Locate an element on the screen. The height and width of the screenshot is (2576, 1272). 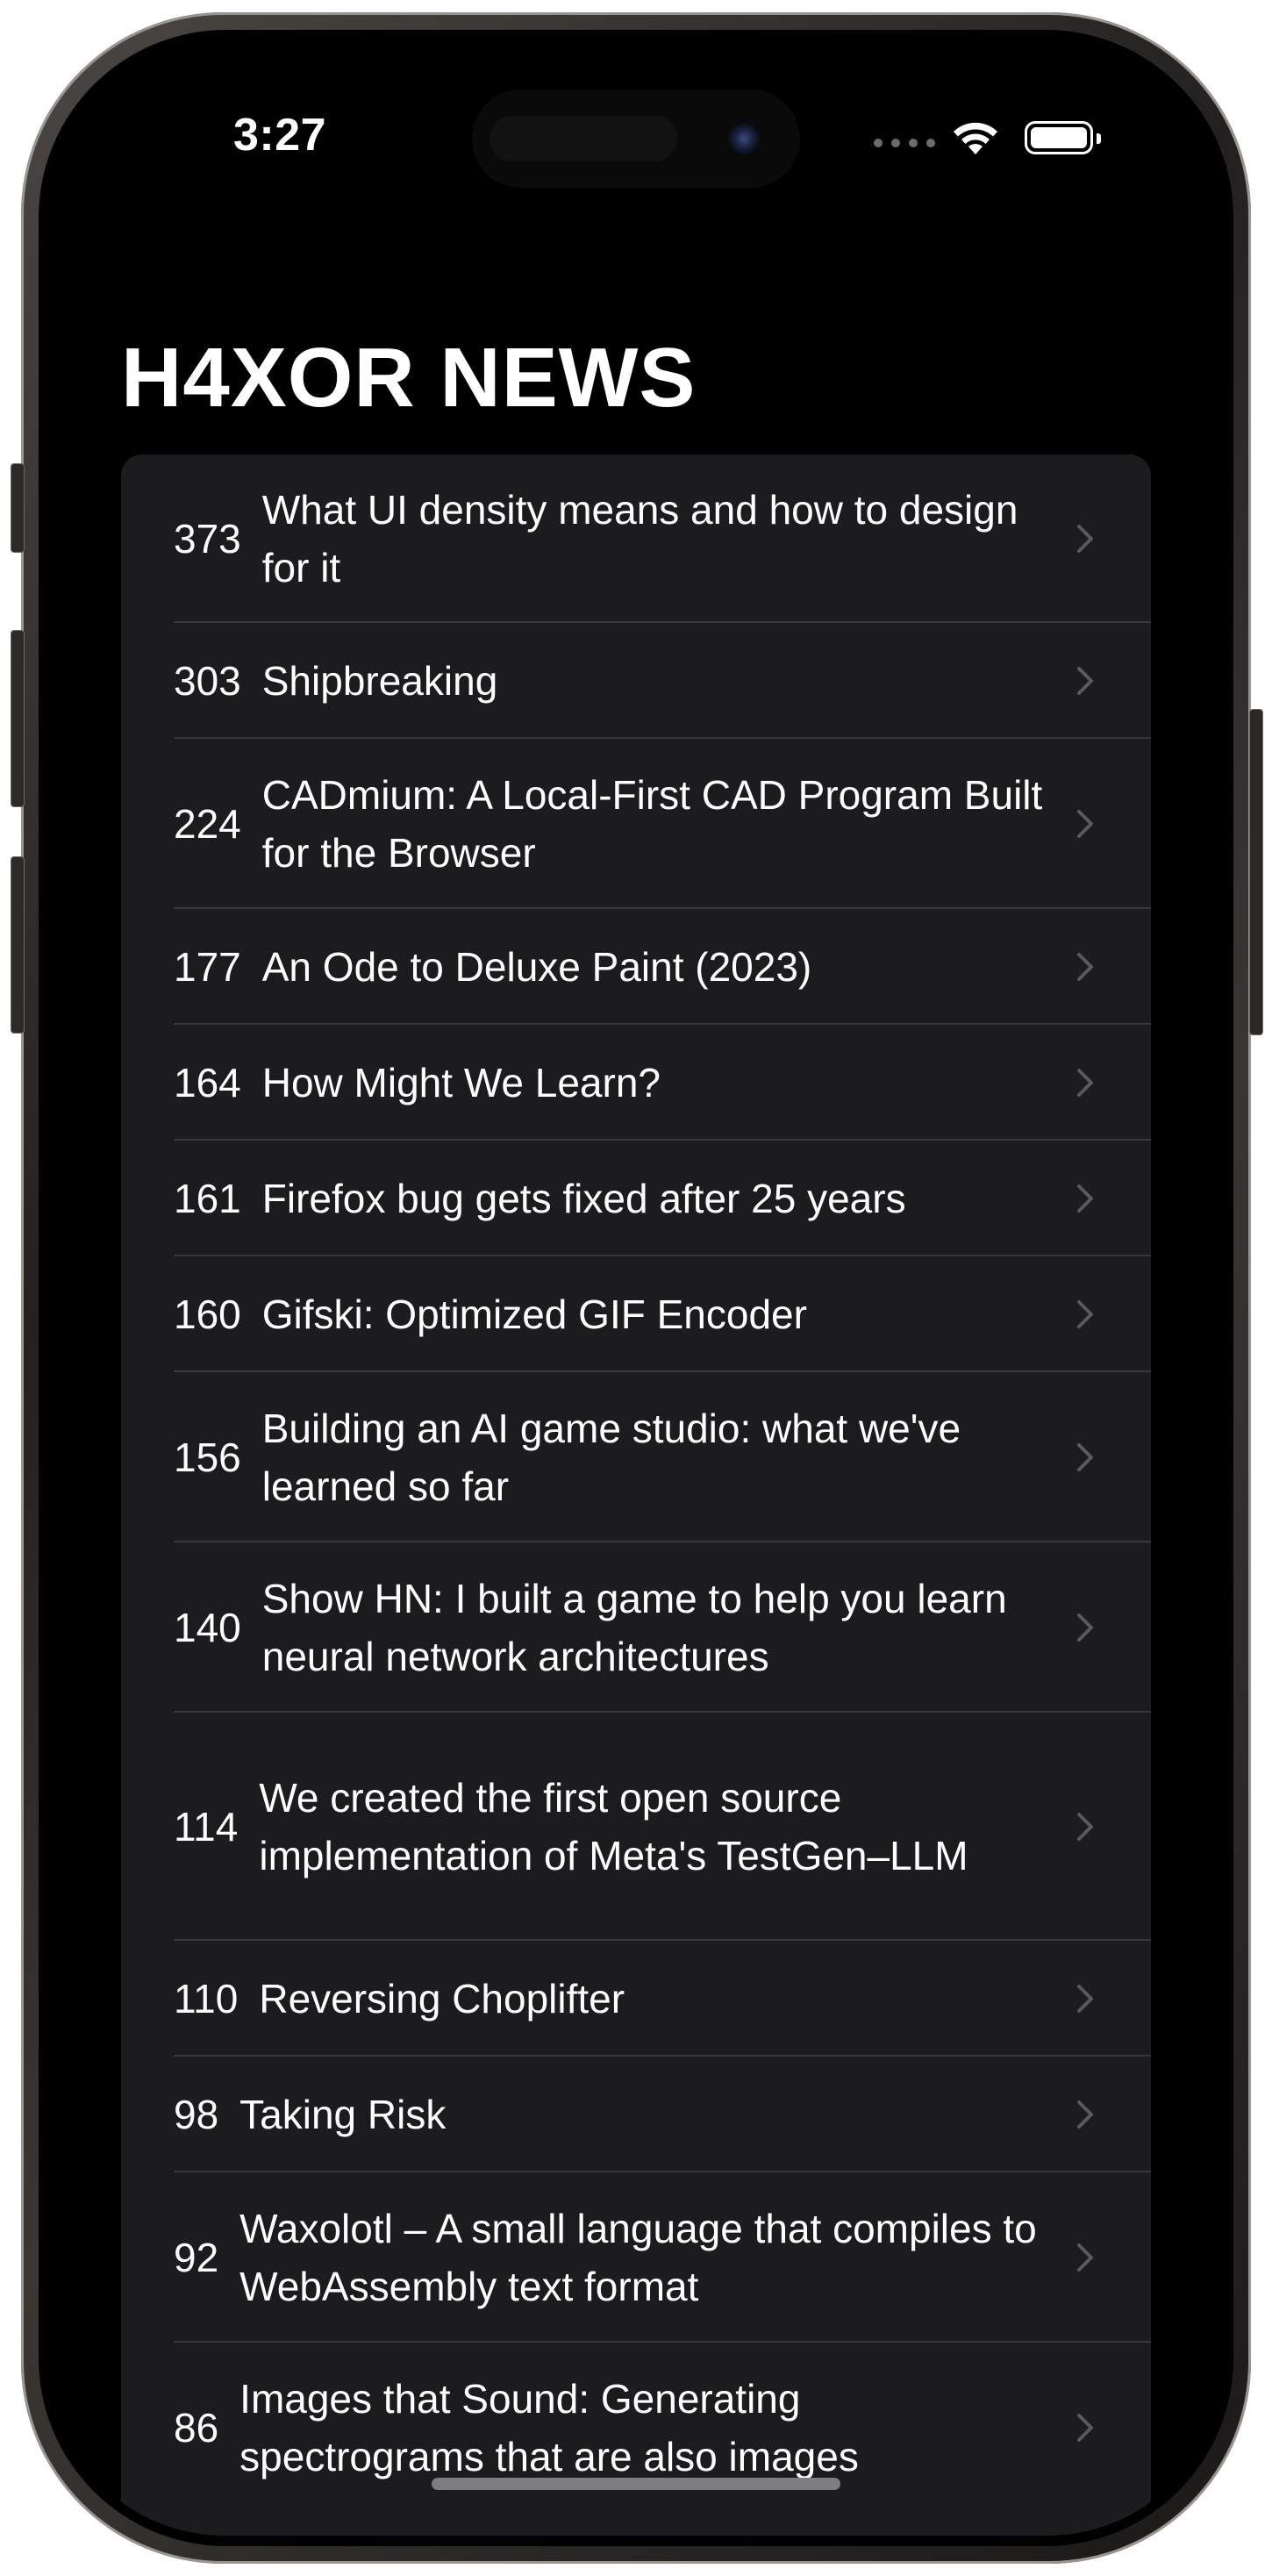
story-title: Reversing Choplifter is located at coordinates (442, 1998).